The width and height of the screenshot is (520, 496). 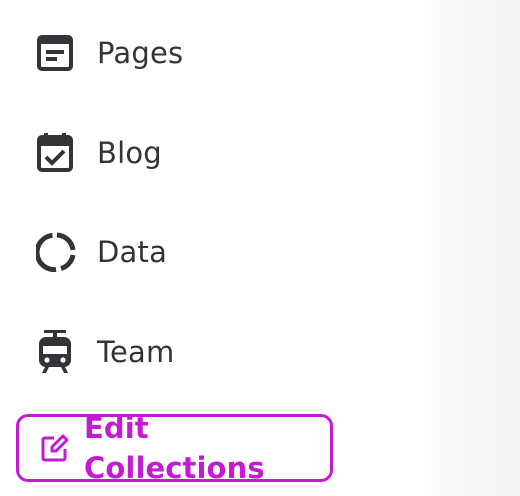 I want to click on nav-item-label: Blog, so click(x=129, y=153).